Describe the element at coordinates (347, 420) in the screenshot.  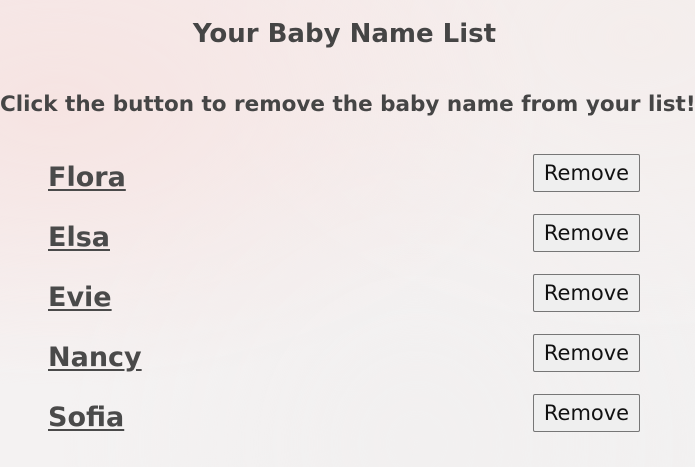
I see `list-item: Sofia Remove` at that location.